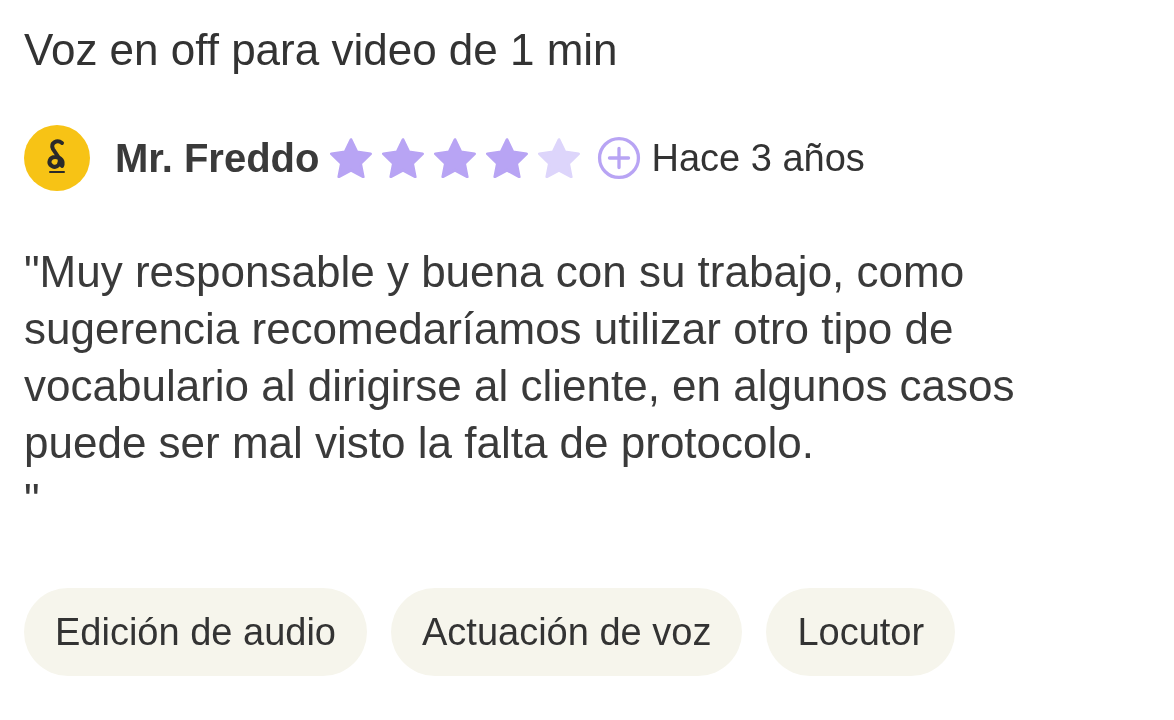 The image size is (1174, 720). I want to click on skill-tag: Edición de audio, so click(195, 632).